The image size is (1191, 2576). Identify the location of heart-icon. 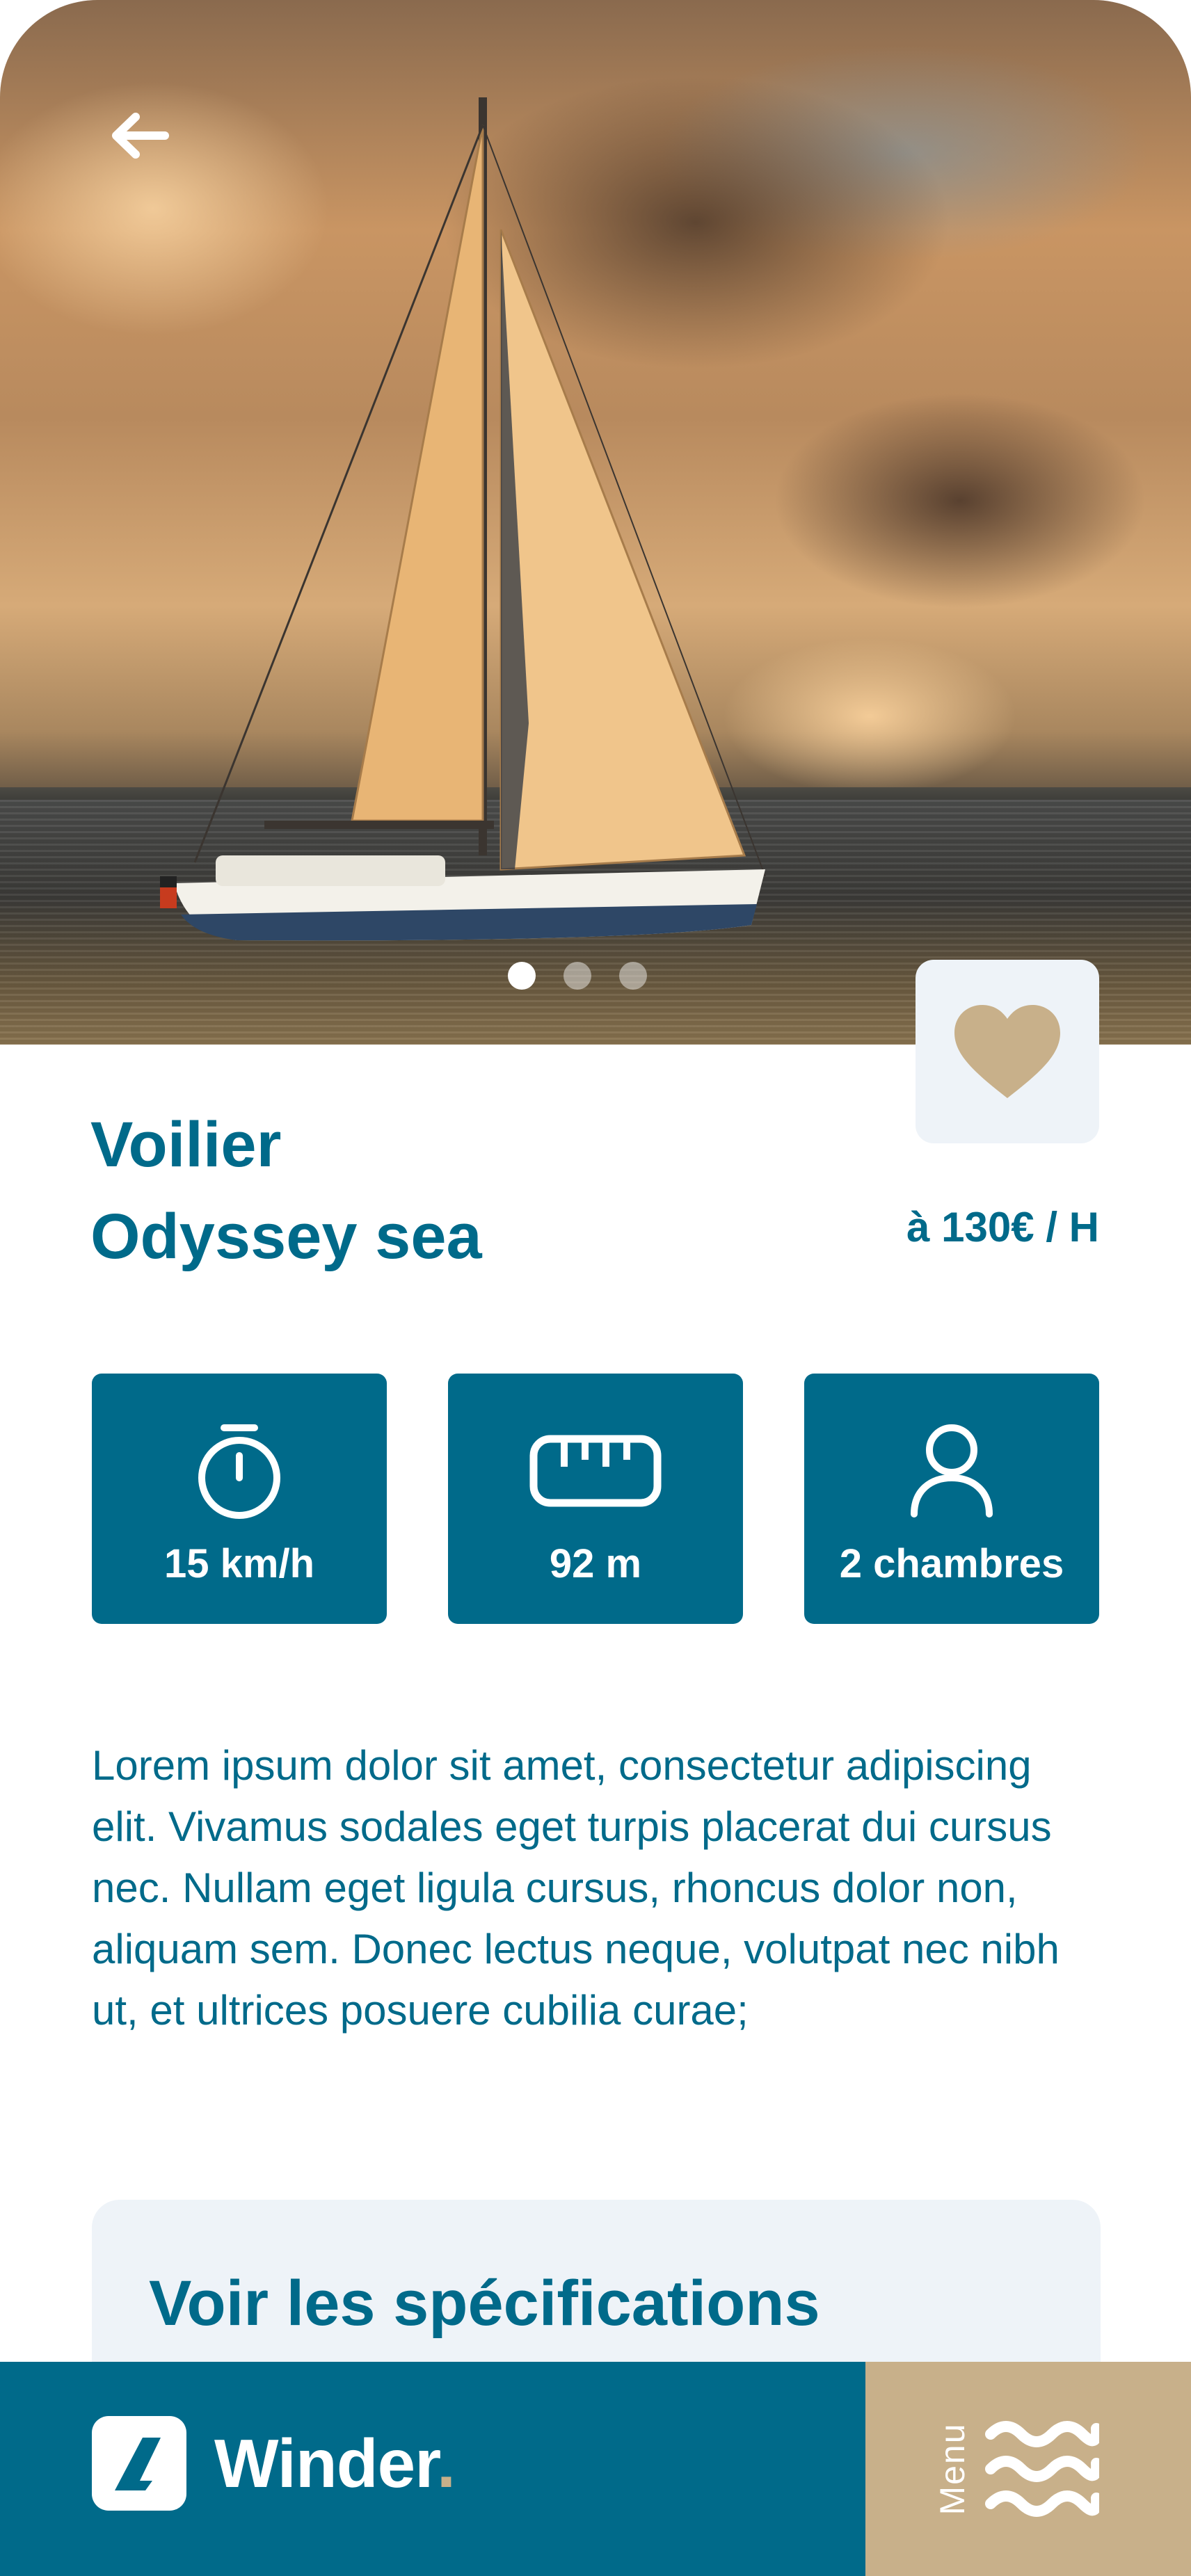
(1007, 1051).